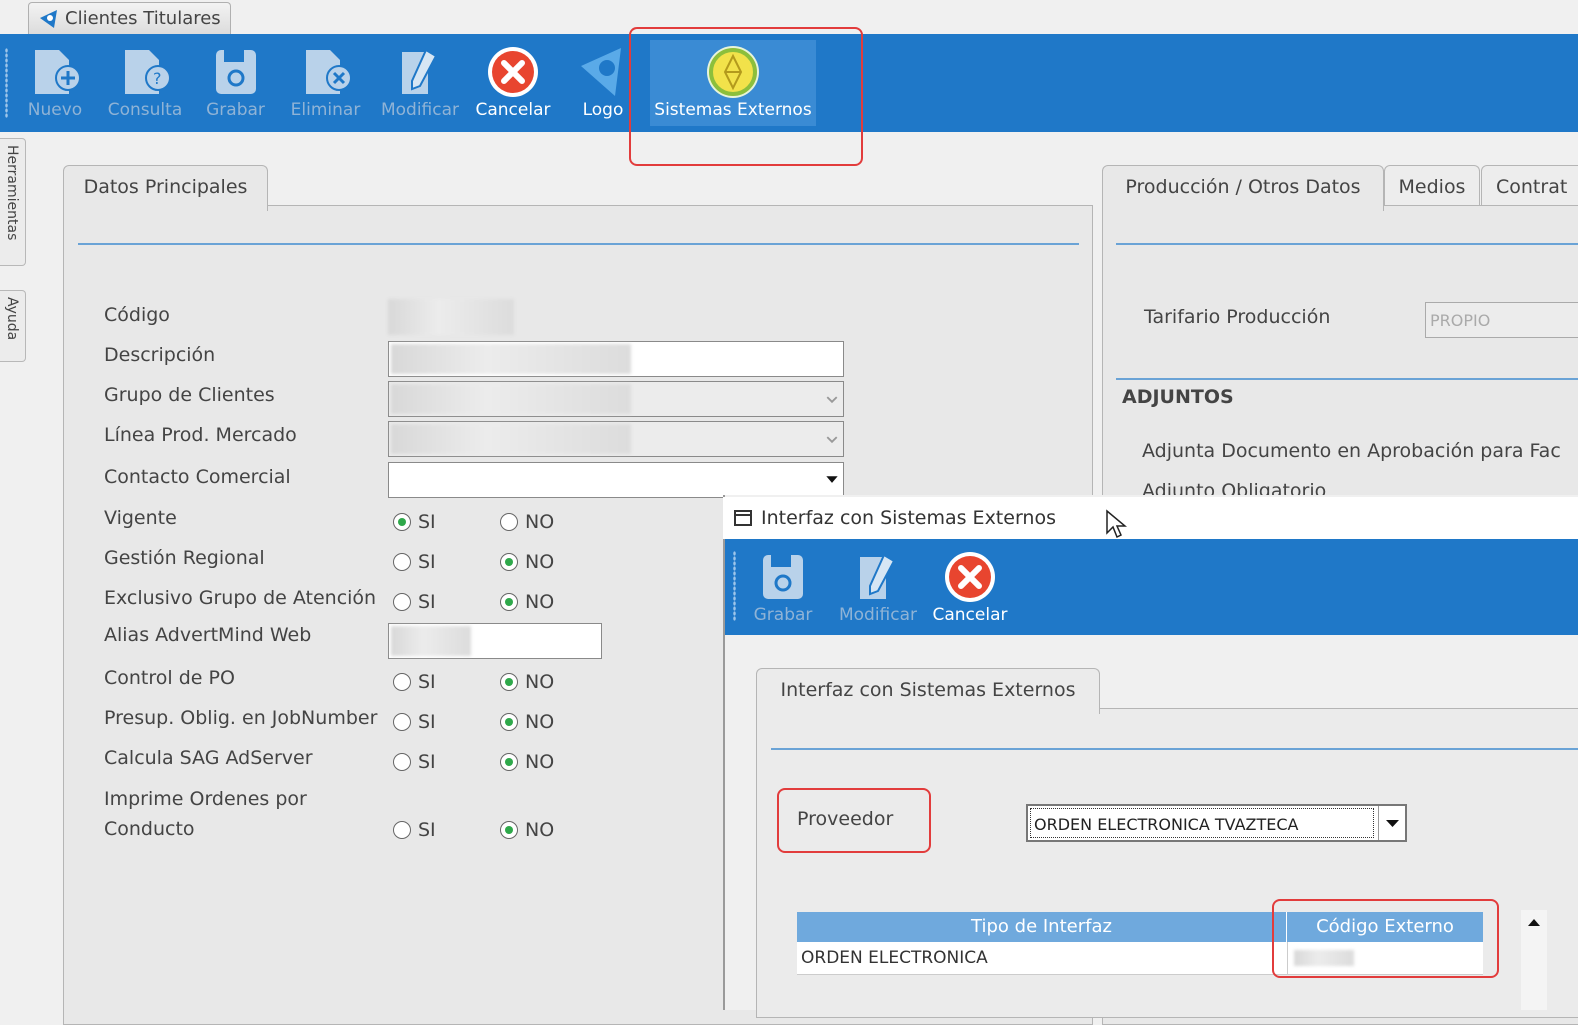 The width and height of the screenshot is (1578, 1025). What do you see at coordinates (197, 477) in the screenshot?
I see `label-contacto: Contacto Comercial` at bounding box center [197, 477].